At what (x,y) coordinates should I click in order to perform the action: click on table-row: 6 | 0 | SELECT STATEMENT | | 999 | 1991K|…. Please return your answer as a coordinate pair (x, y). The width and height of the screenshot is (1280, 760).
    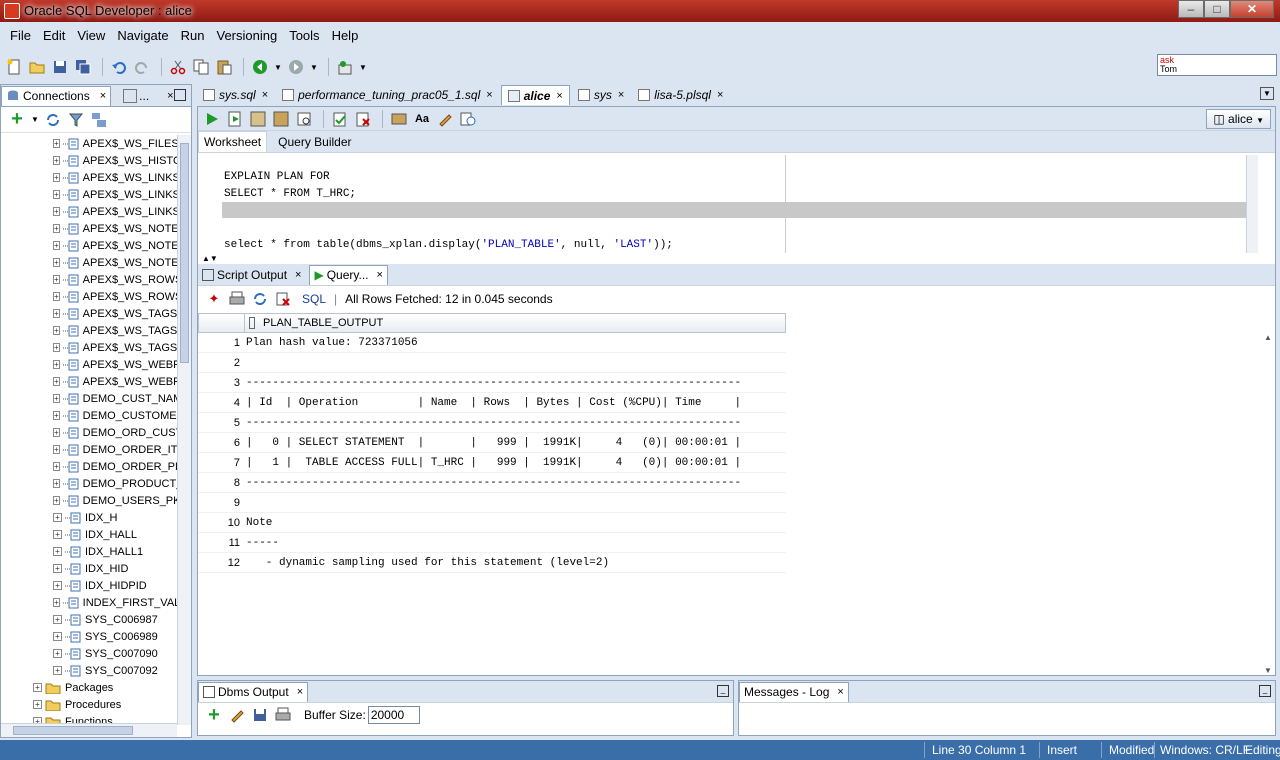
    Looking at the image, I should click on (492, 443).